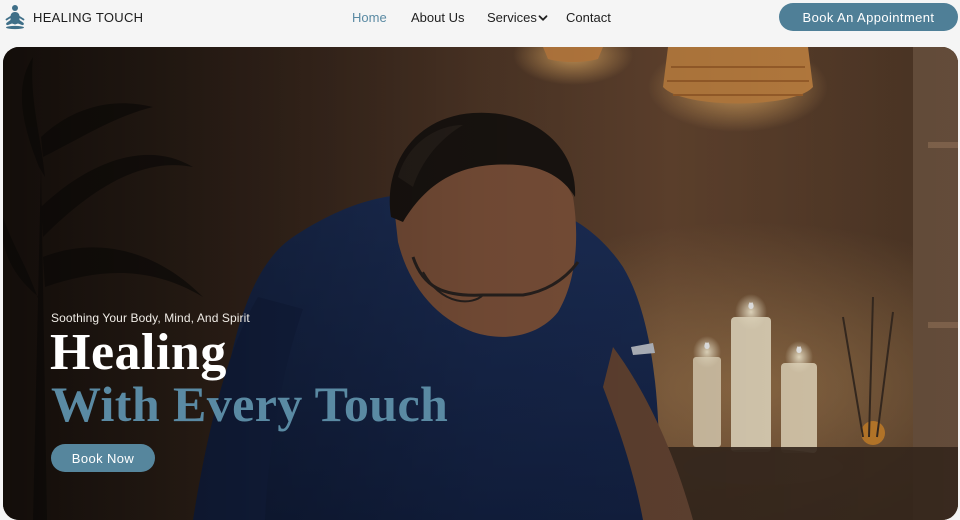 This screenshot has height=520, width=960. What do you see at coordinates (543, 18) in the screenshot?
I see `chevron-down-icon` at bounding box center [543, 18].